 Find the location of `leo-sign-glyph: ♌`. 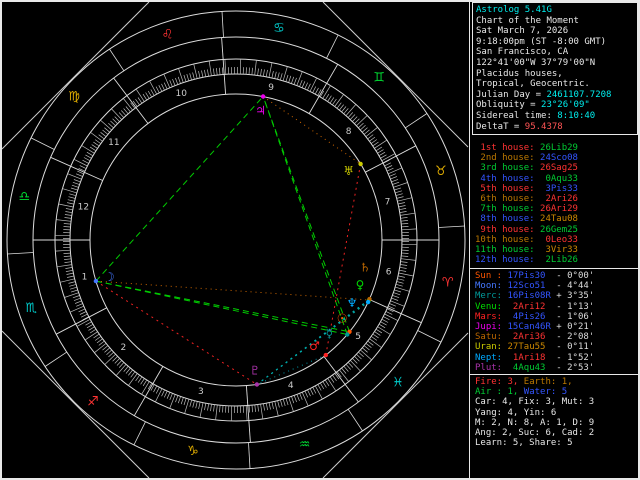

leo-sign-glyph: ♌ is located at coordinates (168, 35).